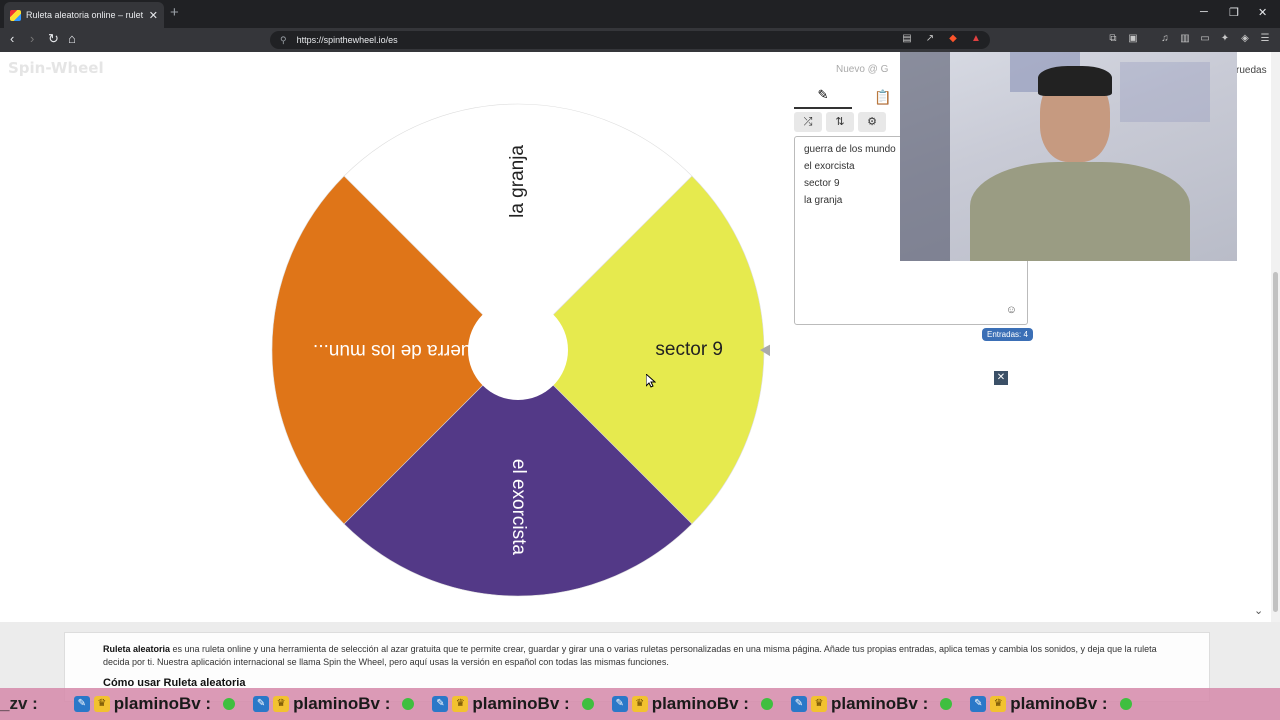 This screenshot has width=1280, height=720. I want to click on sort-icon: ⇅, so click(840, 122).